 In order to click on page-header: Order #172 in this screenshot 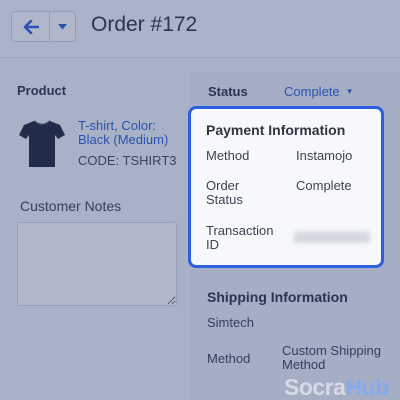, I will do `click(200, 29)`.